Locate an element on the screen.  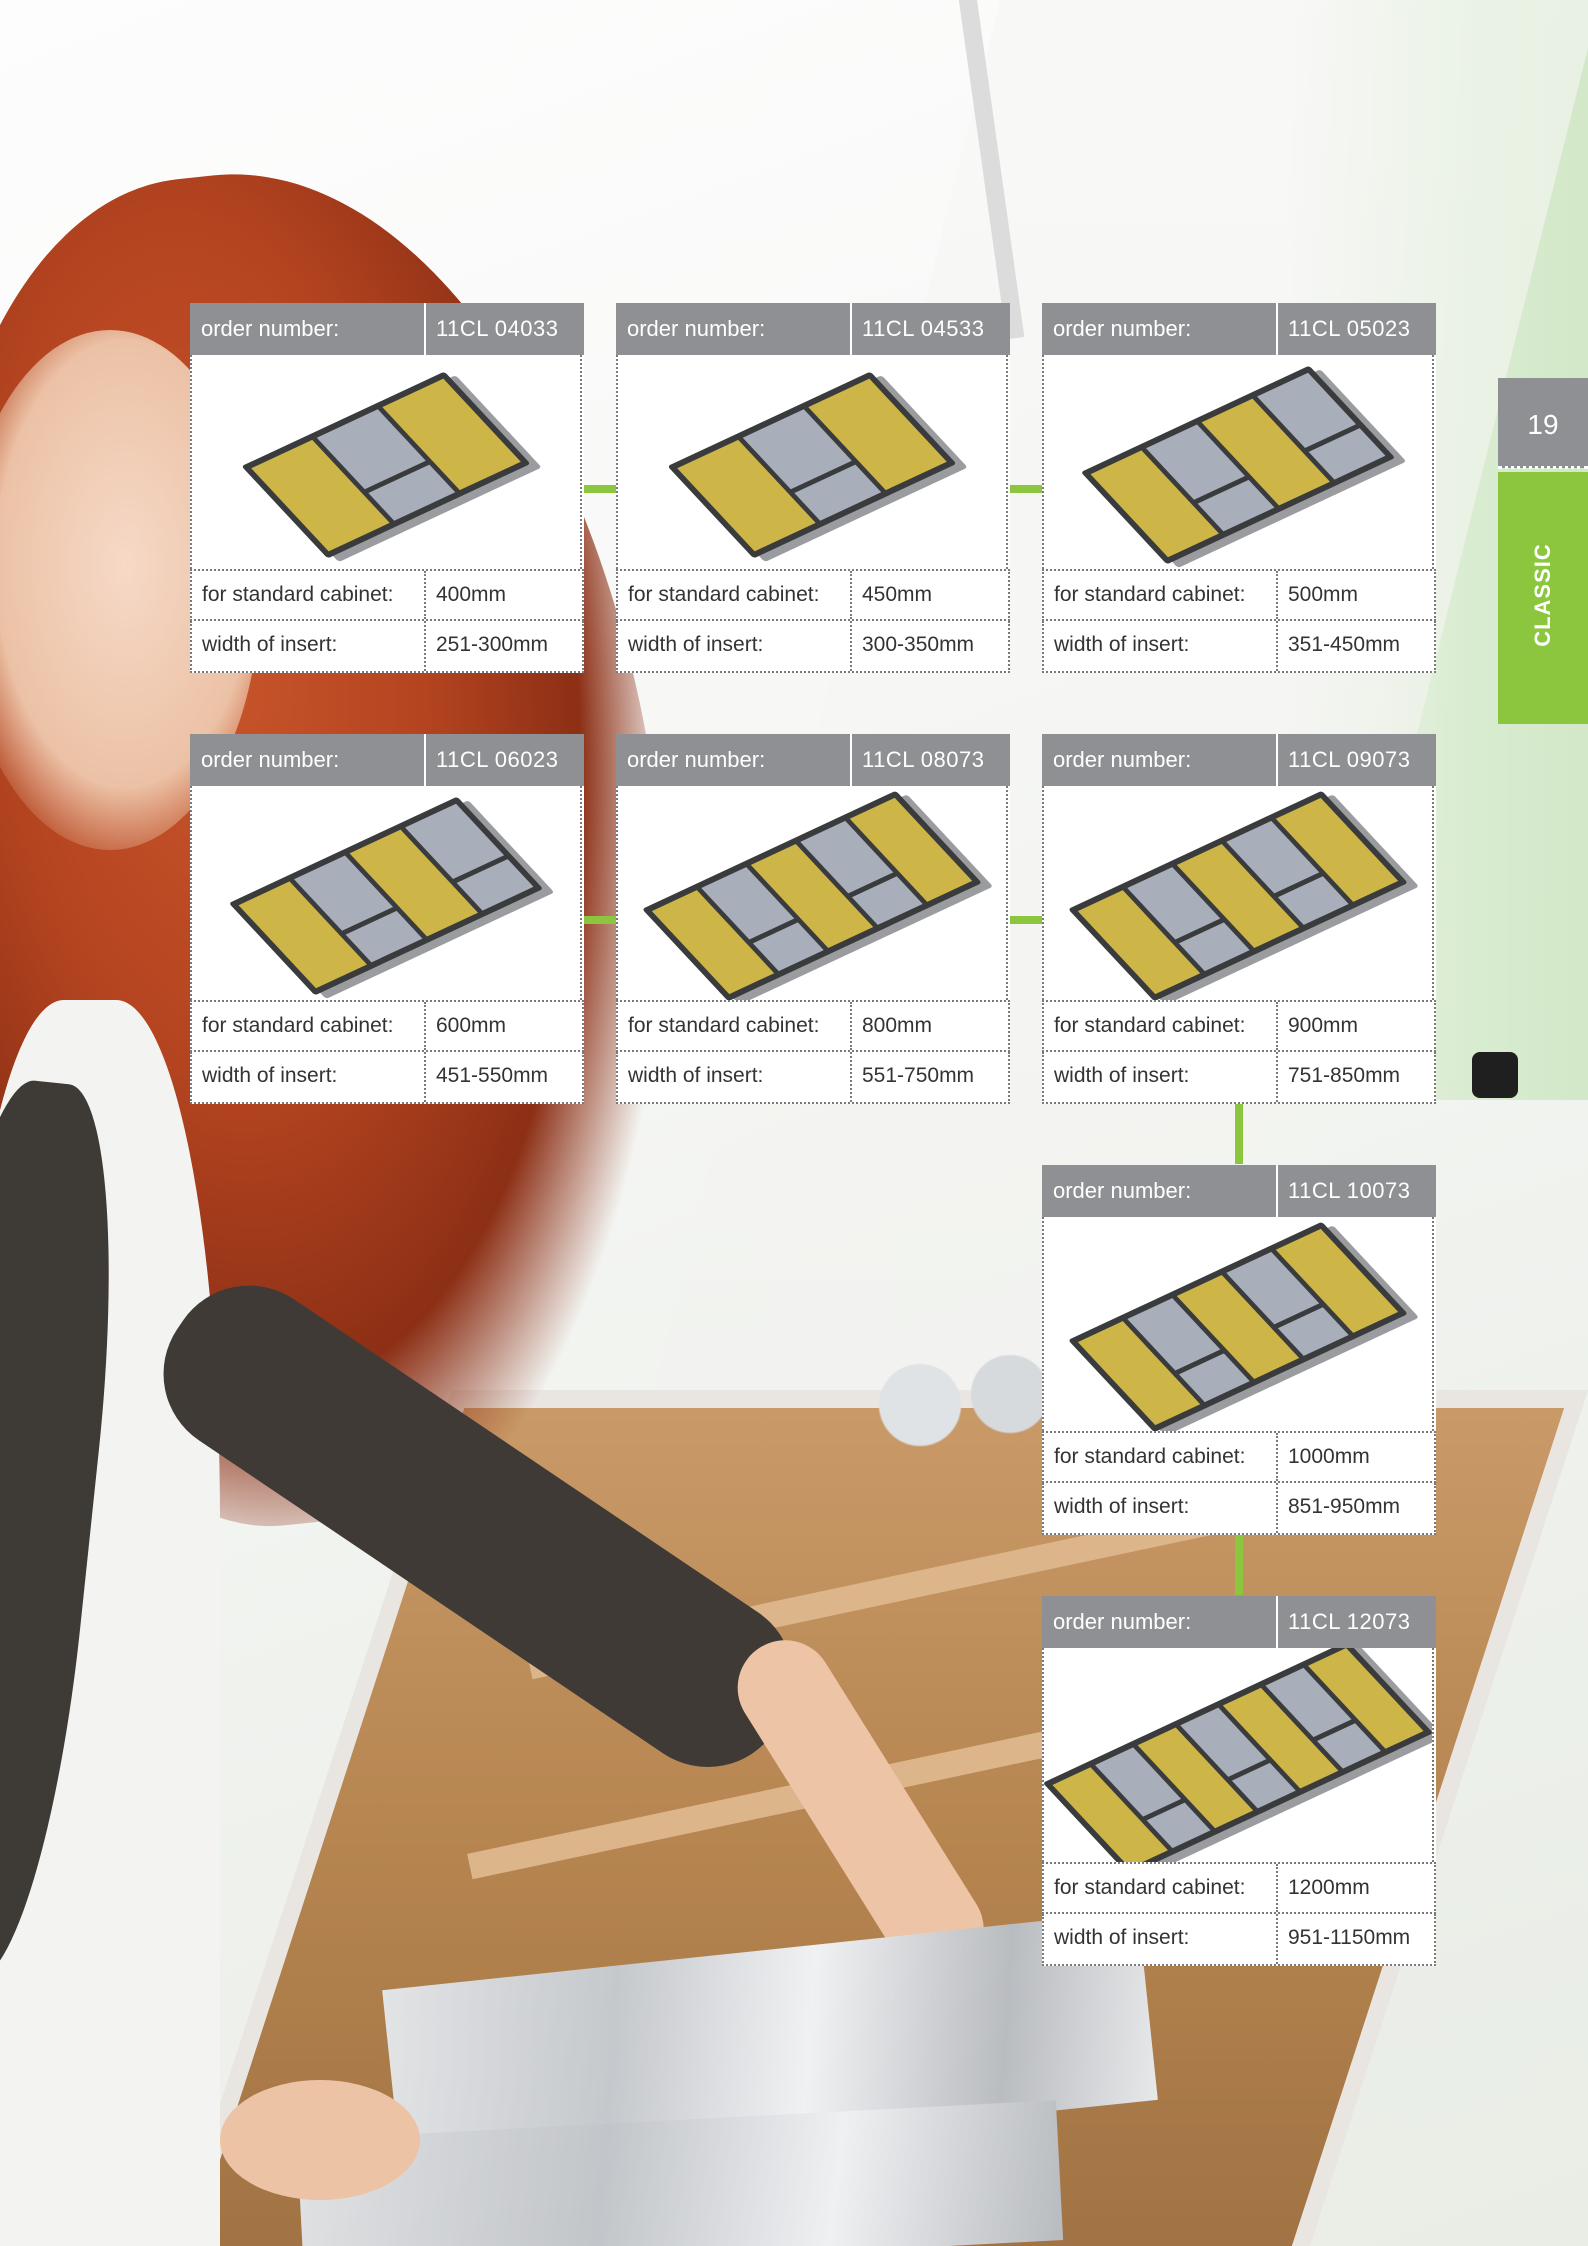
insert-width-value: 451-550mm is located at coordinates (503, 1077).